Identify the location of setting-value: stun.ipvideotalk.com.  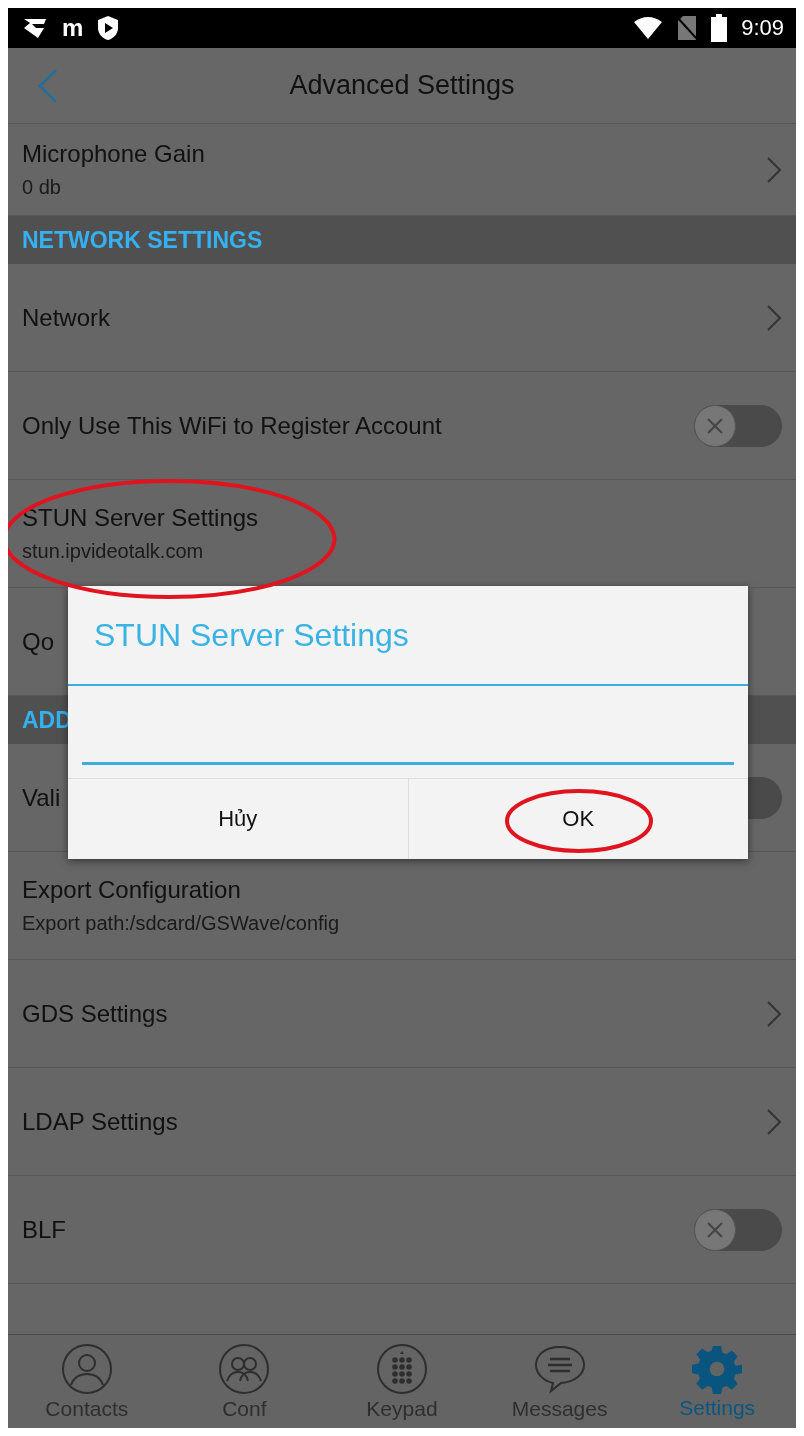
(113, 551).